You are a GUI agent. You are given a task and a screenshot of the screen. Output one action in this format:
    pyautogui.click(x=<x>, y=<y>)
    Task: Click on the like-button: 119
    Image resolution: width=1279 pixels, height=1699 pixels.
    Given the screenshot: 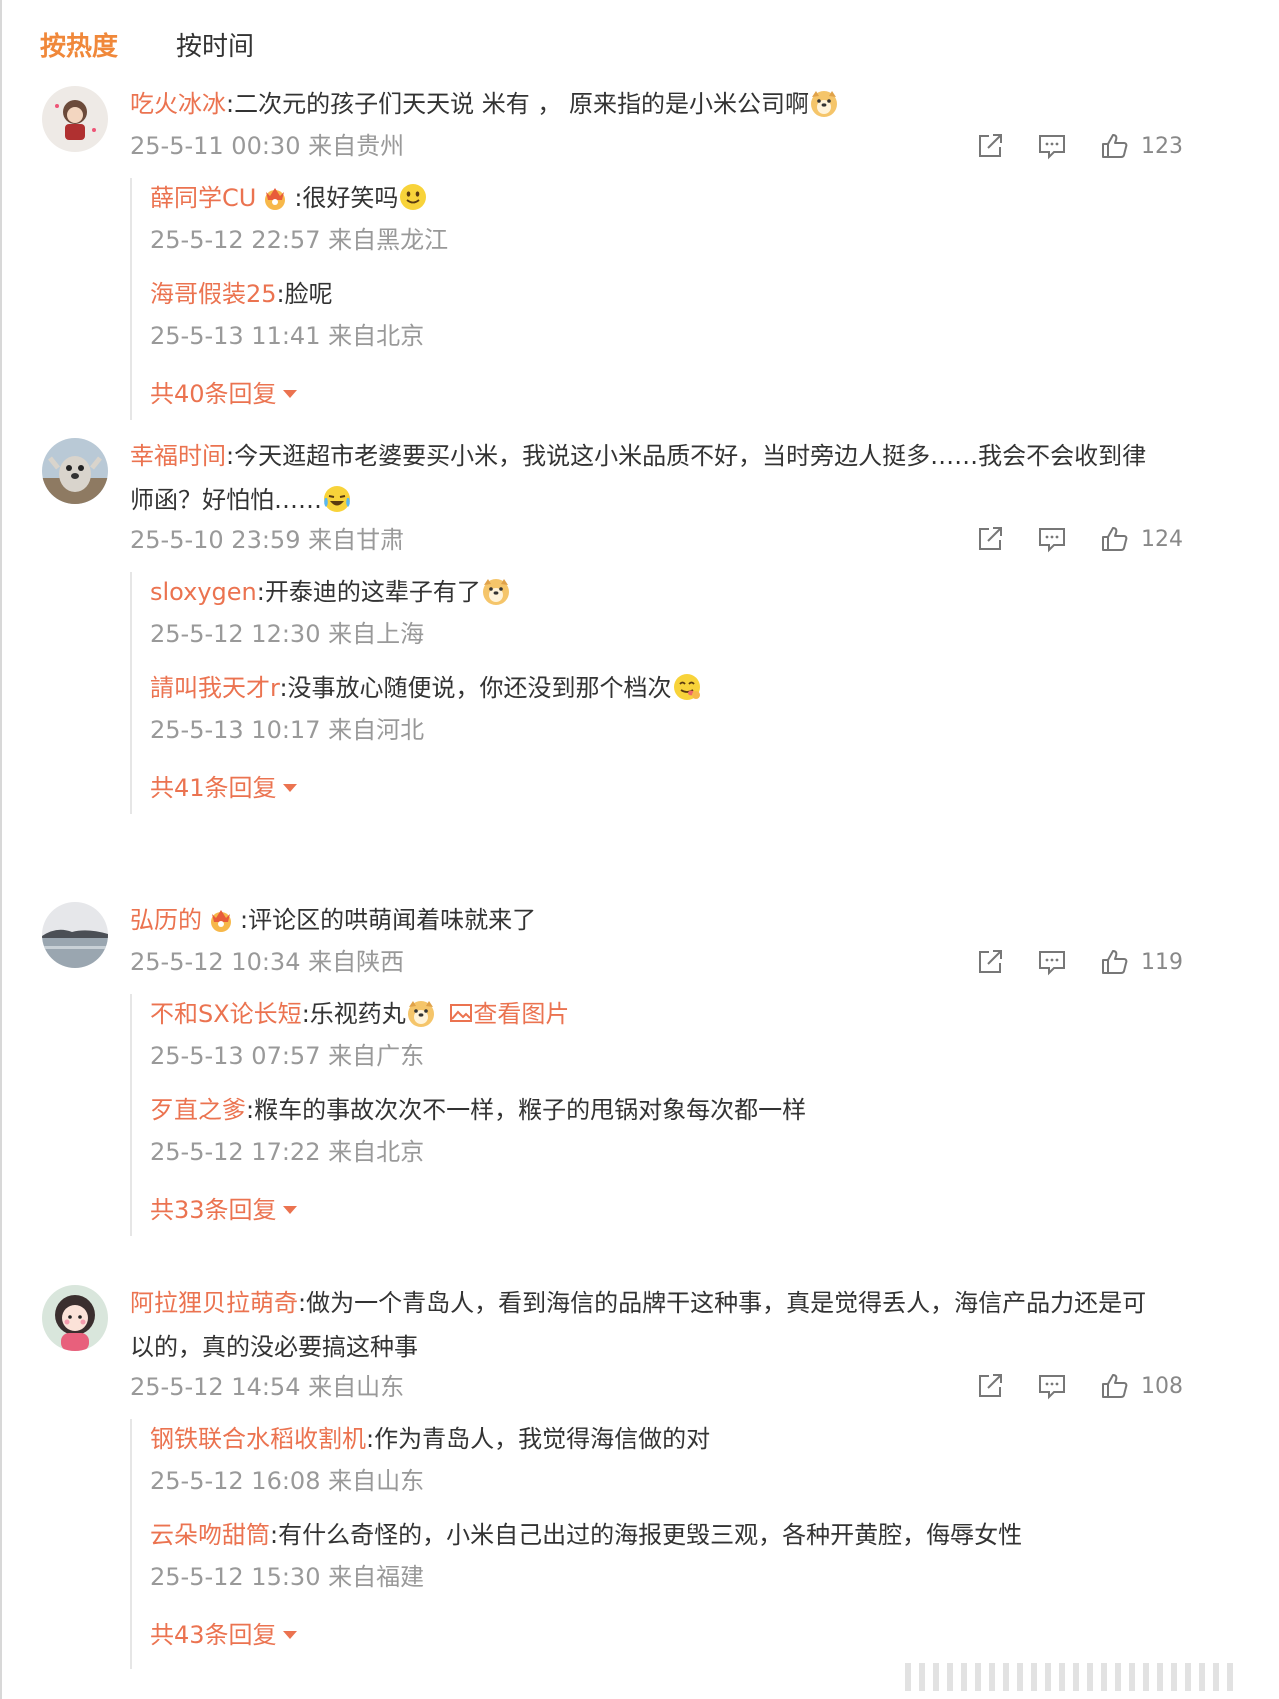 What is the action you would take?
    pyautogui.click(x=1141, y=962)
    